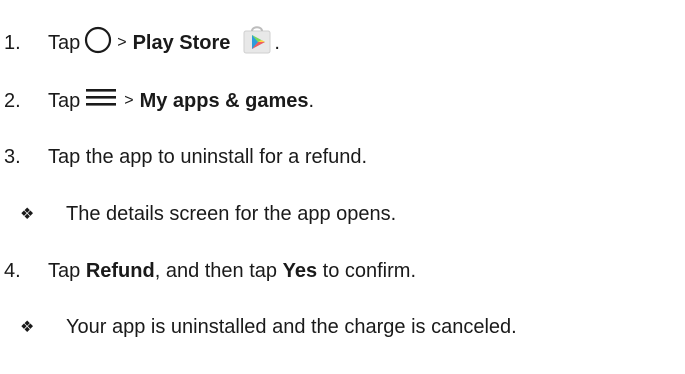 The image size is (685, 374). I want to click on step-number: 1., so click(12, 42).